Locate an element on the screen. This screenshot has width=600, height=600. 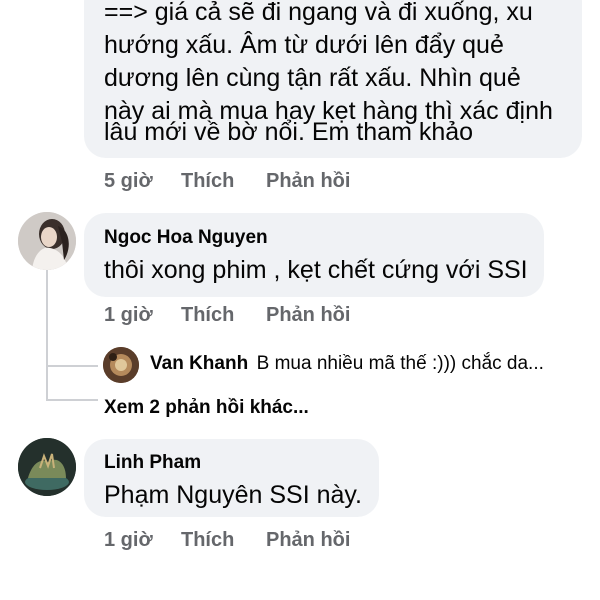
comment-text-line: lâu mới về bờ nổi. Em tham khảo is located at coordinates (289, 132).